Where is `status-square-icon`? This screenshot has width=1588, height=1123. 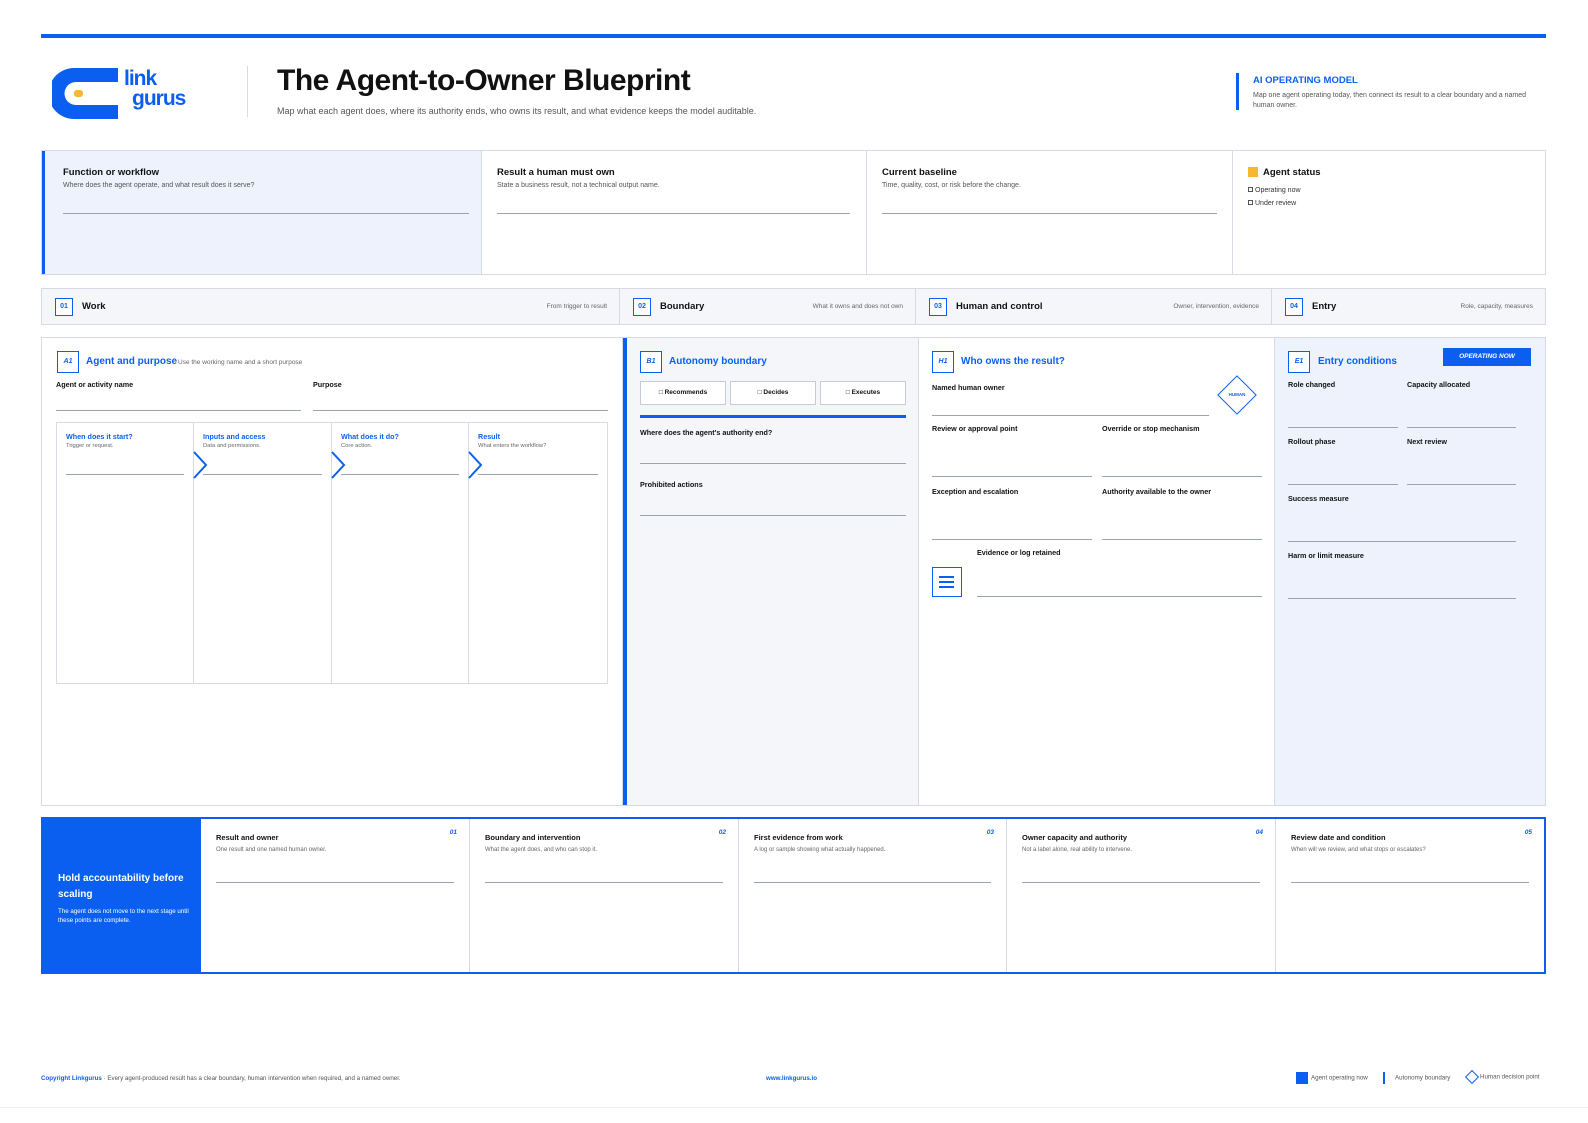 status-square-icon is located at coordinates (1253, 172).